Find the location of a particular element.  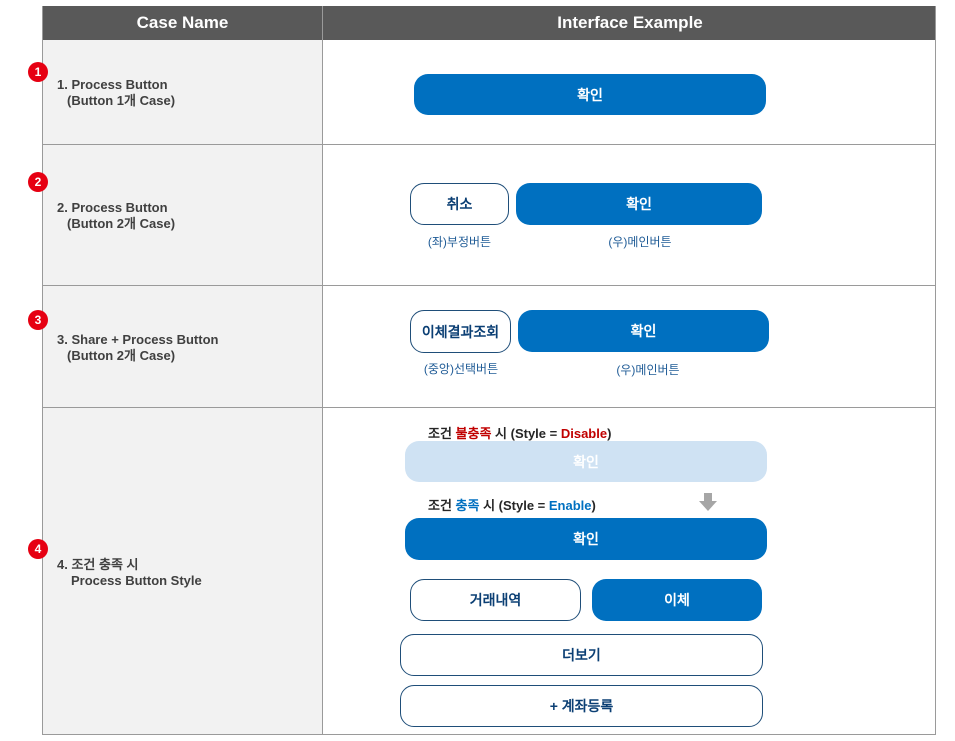

row4-disabled-confirm-button: 확인 is located at coordinates (586, 461).